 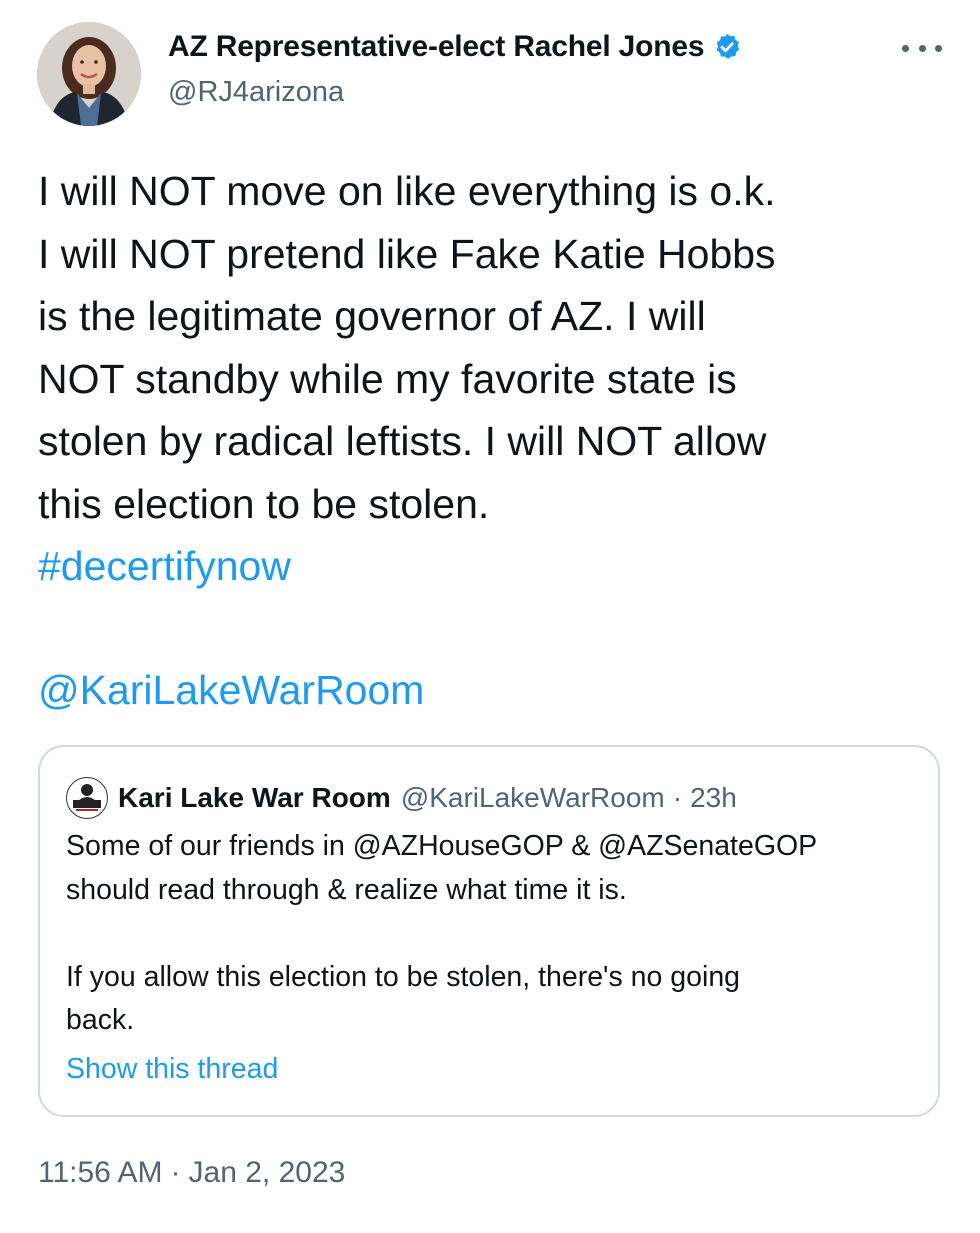 What do you see at coordinates (533, 798) in the screenshot?
I see `quote-author-handle: @KariLakeWarRoom` at bounding box center [533, 798].